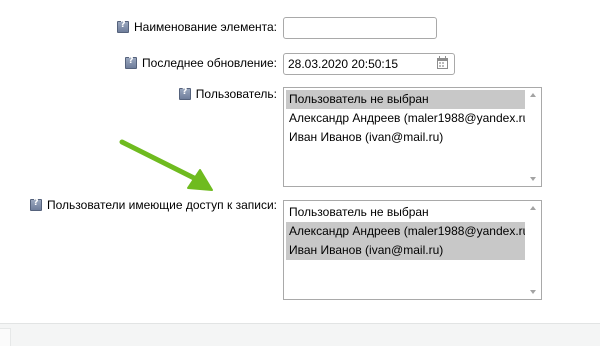 This screenshot has width=600, height=346. Describe the element at coordinates (343, 64) in the screenshot. I see `last-update-value: 28.03.2020 20:50:15` at that location.